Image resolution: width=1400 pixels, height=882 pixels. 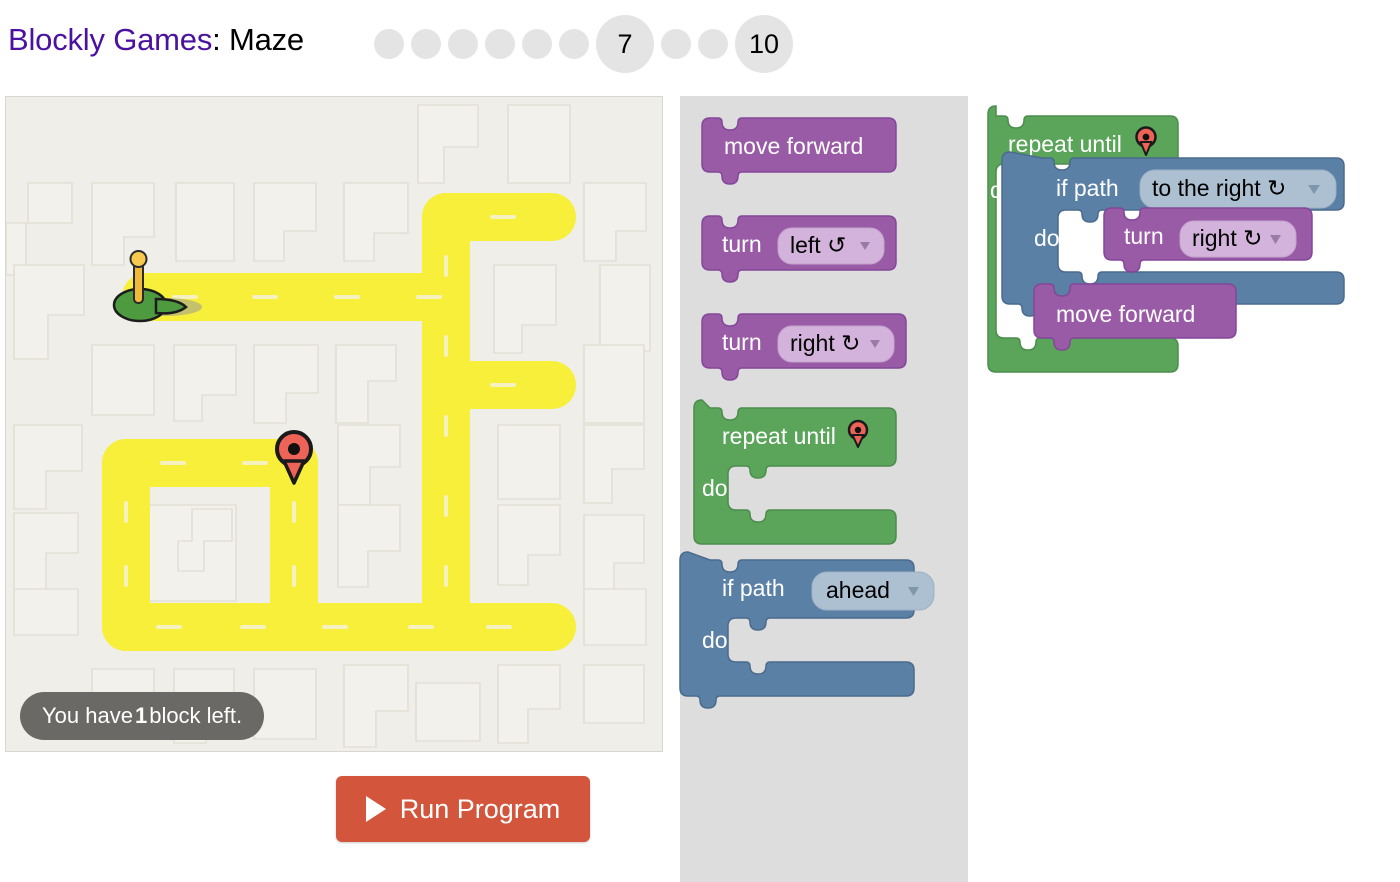 What do you see at coordinates (858, 590) in the screenshot?
I see `dropdown-value: ahead` at bounding box center [858, 590].